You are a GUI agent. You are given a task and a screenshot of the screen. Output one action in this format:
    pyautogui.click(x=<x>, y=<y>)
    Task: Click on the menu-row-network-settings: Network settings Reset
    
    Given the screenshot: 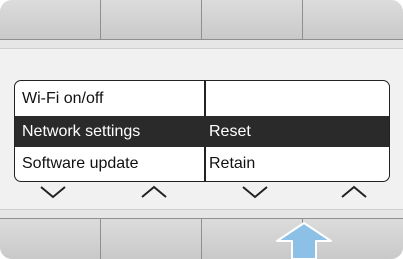 What is the action you would take?
    pyautogui.click(x=202, y=131)
    